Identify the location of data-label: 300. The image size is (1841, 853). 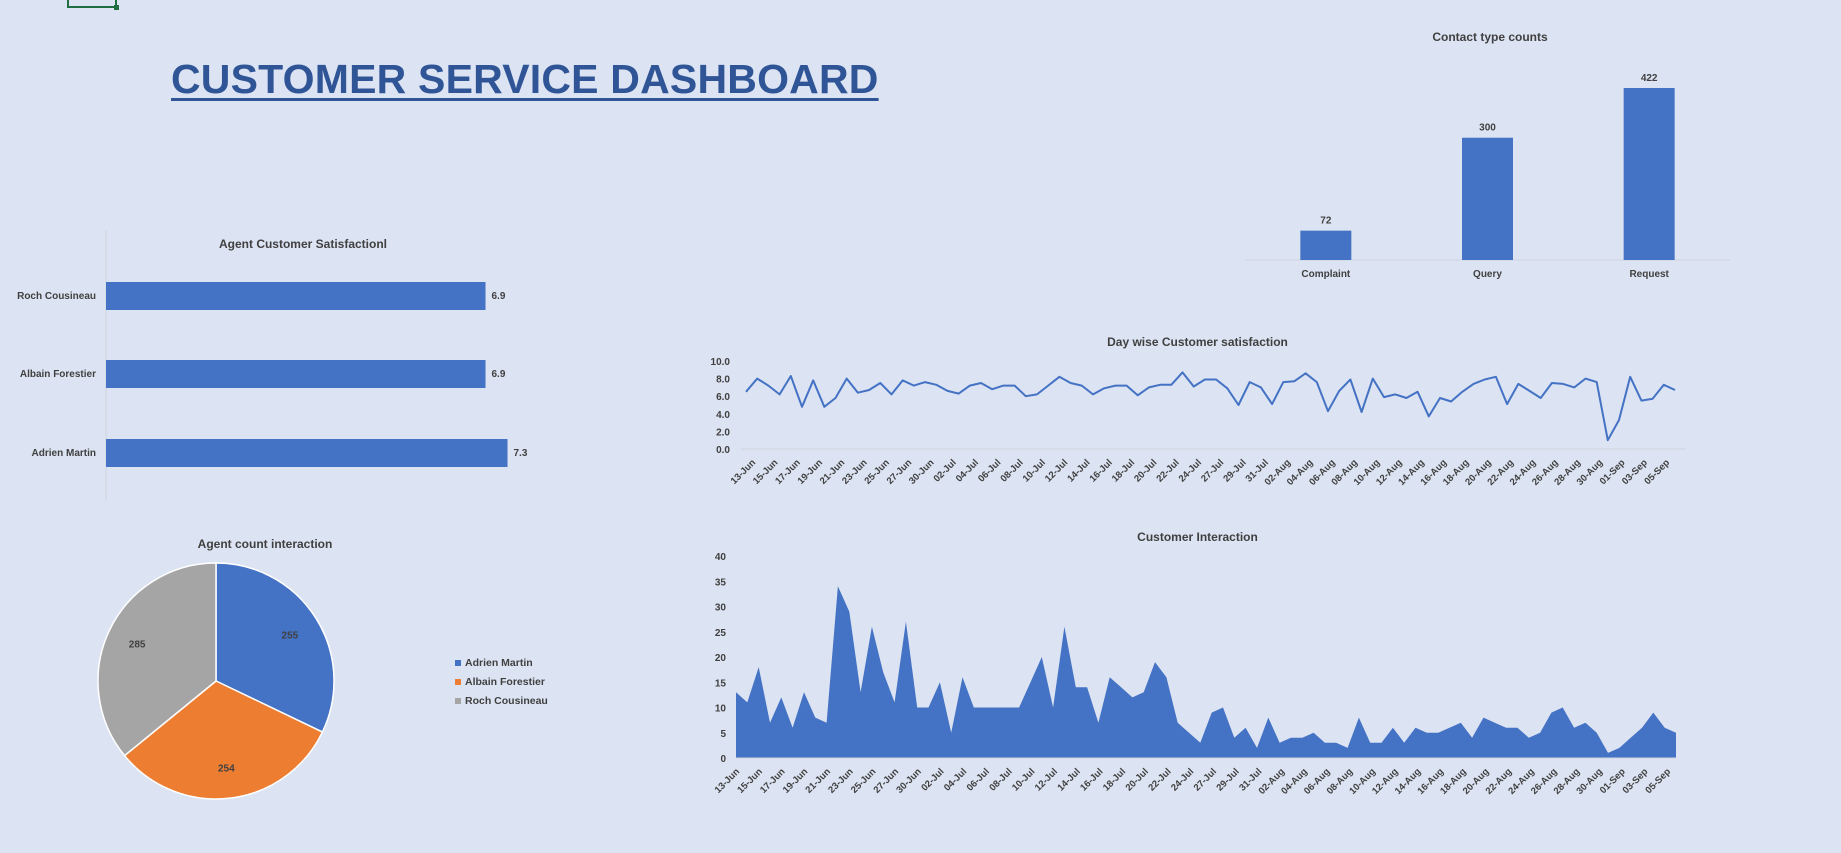
(1487, 128).